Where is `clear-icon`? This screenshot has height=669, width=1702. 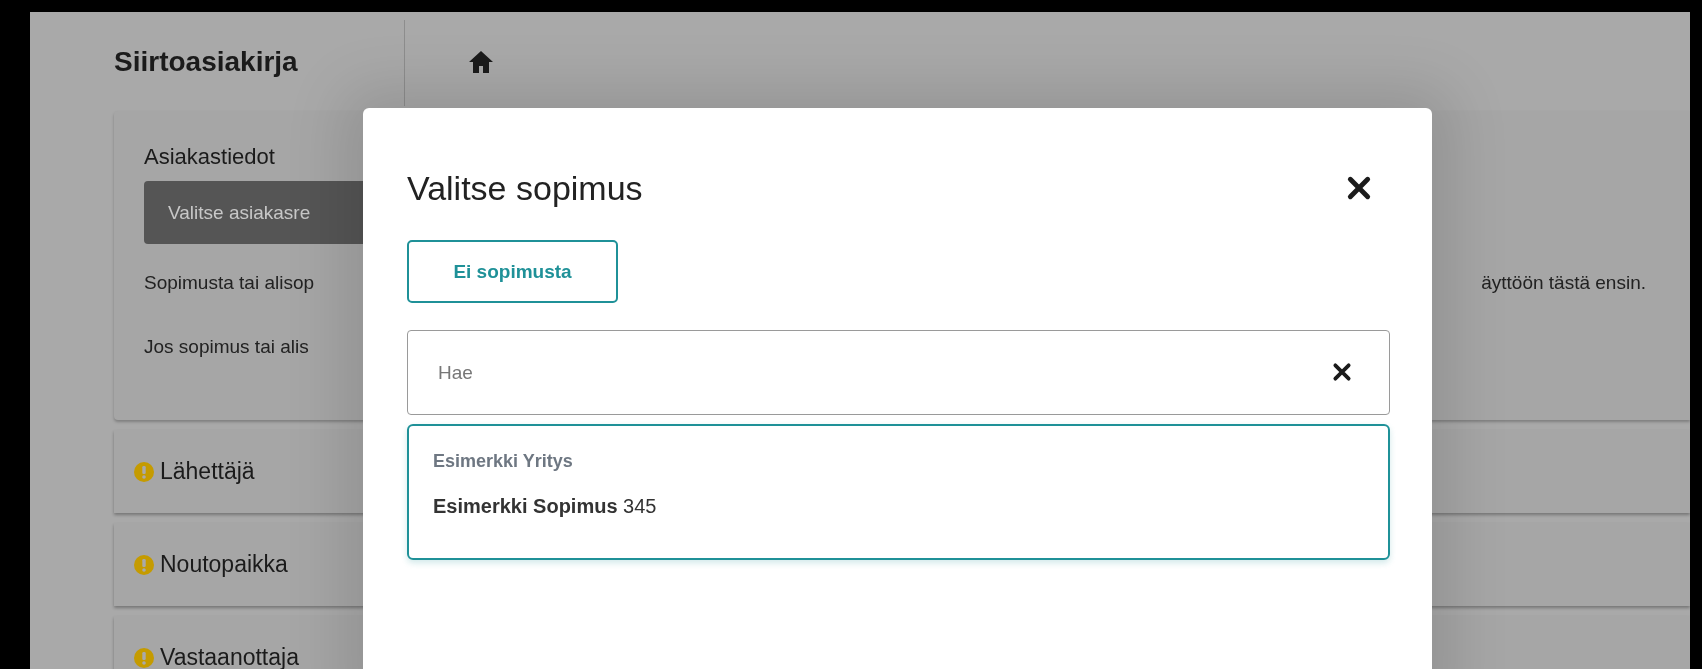 clear-icon is located at coordinates (1342, 372).